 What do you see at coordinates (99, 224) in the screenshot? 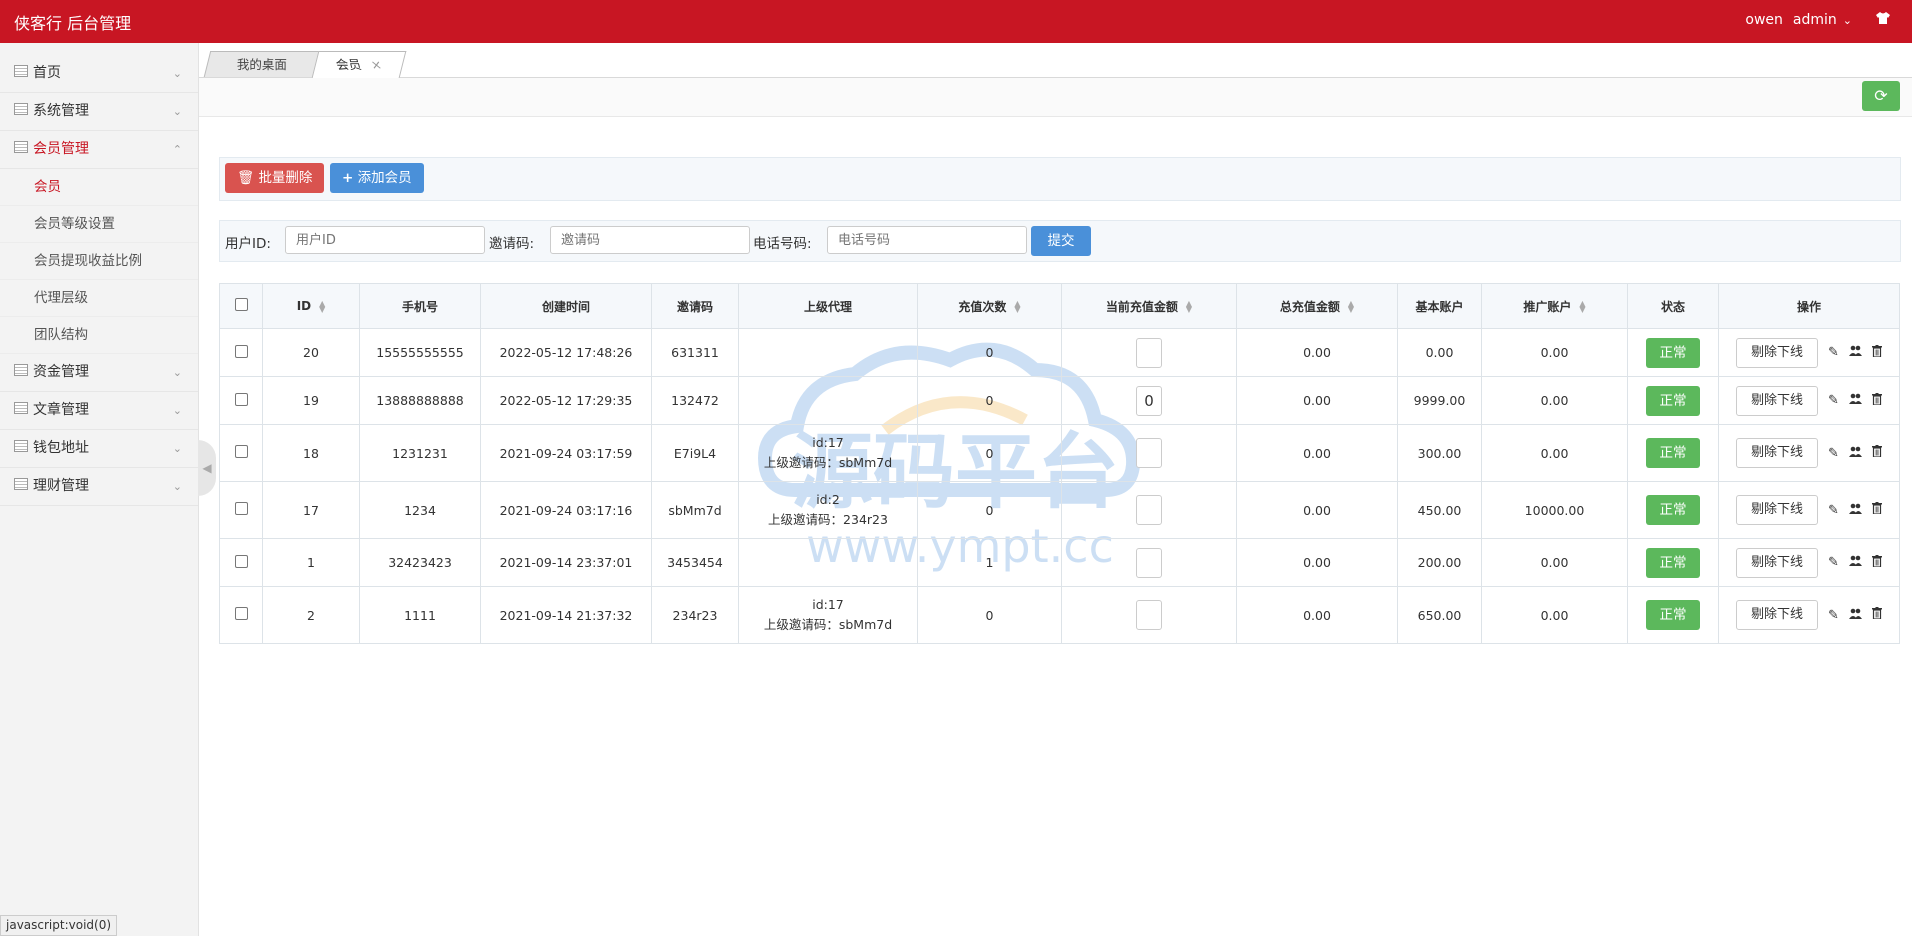
I see `sidebar-subitem-member-level: 会员等级设置` at bounding box center [99, 224].